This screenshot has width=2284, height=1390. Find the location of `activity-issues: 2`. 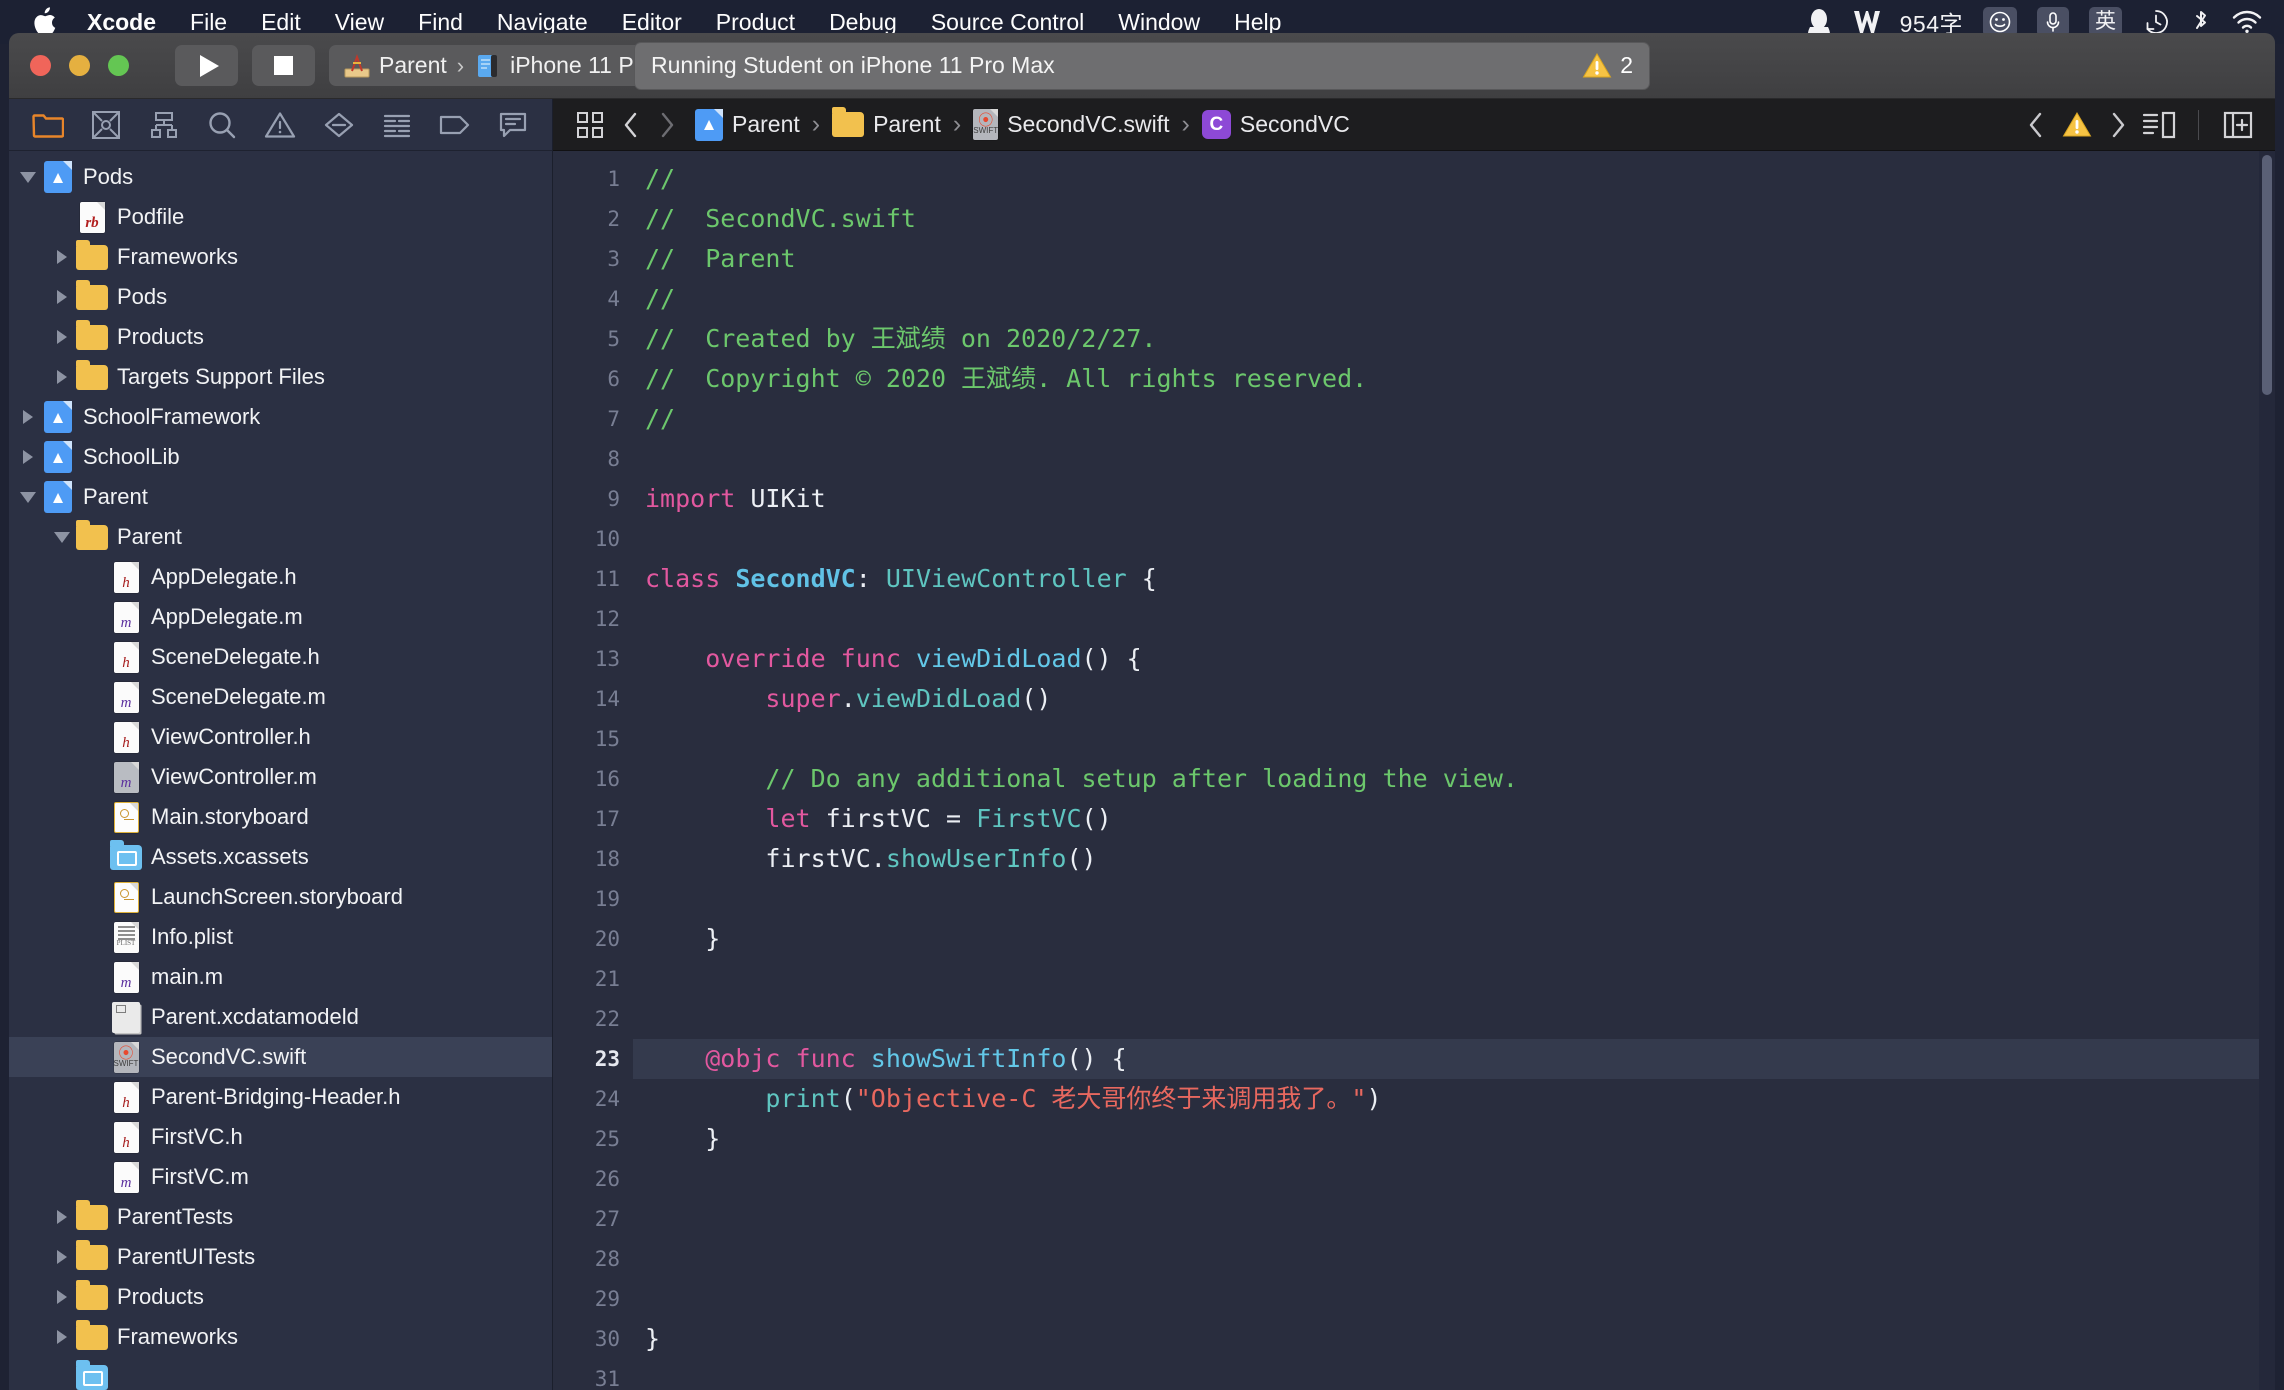

activity-issues: 2 is located at coordinates (1607, 65).